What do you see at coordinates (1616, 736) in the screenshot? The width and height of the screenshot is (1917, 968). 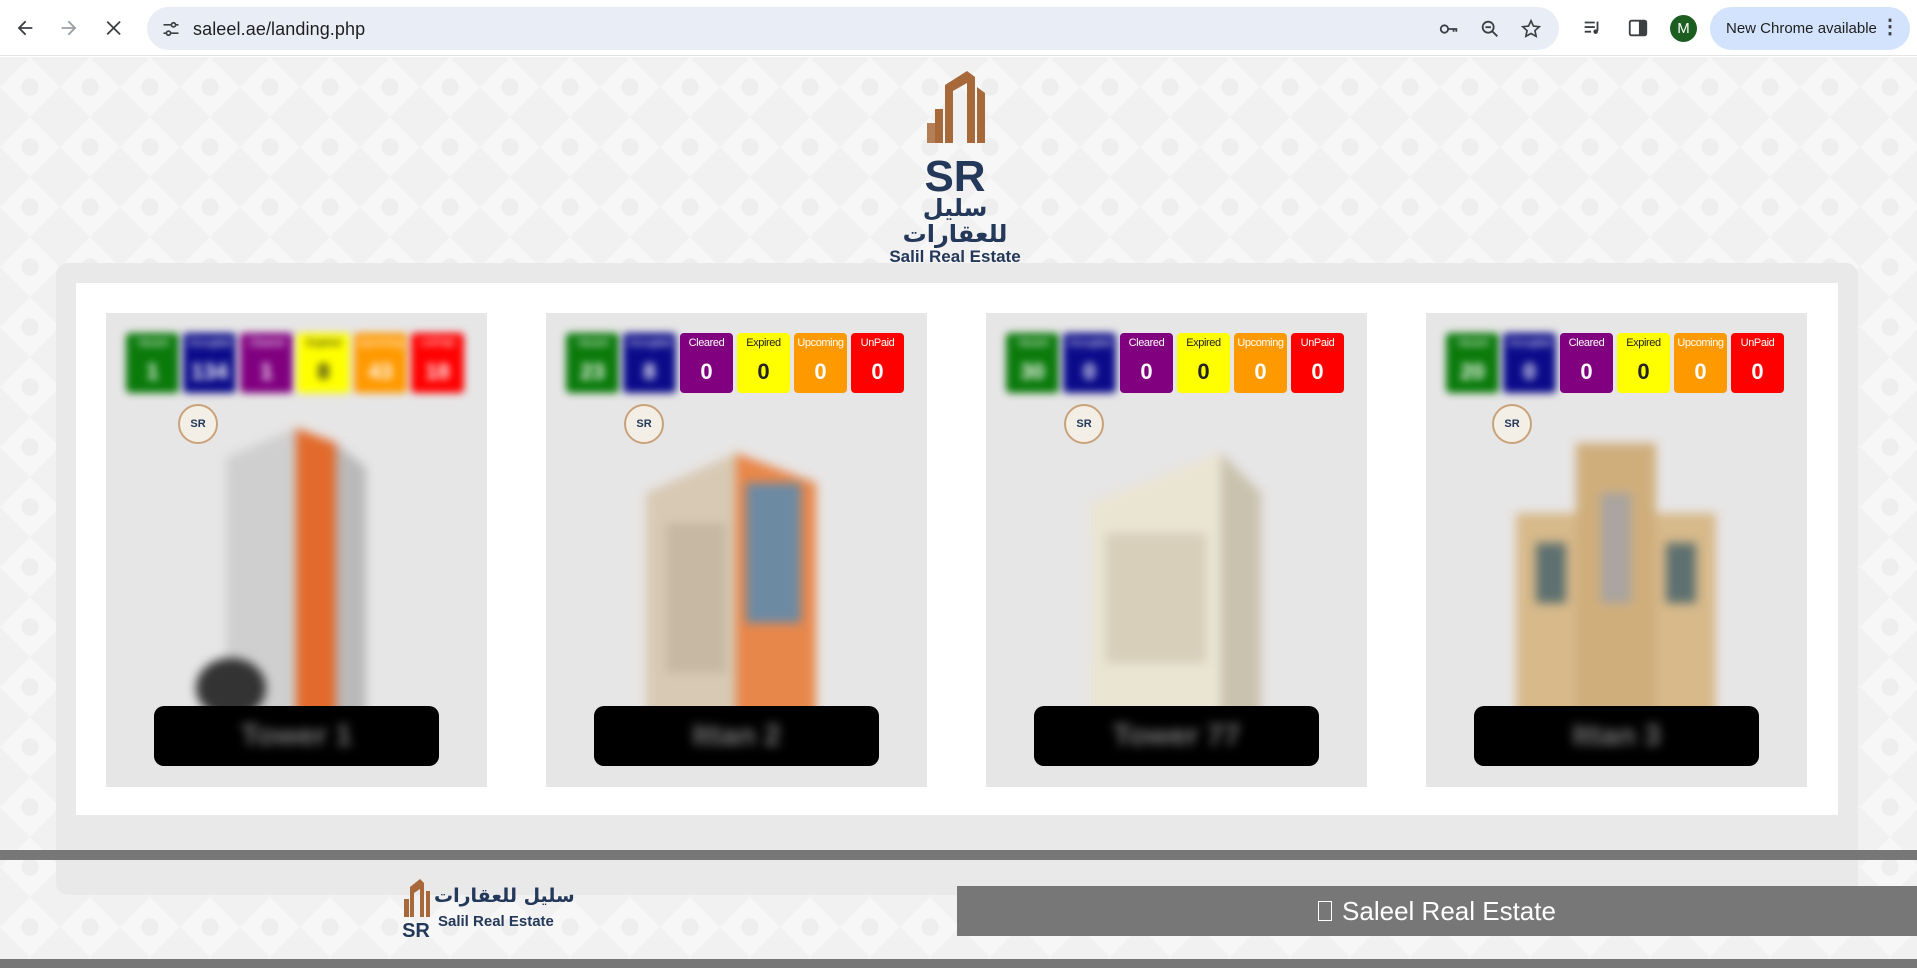 I see `property-name-bar: Ittan 3` at bounding box center [1616, 736].